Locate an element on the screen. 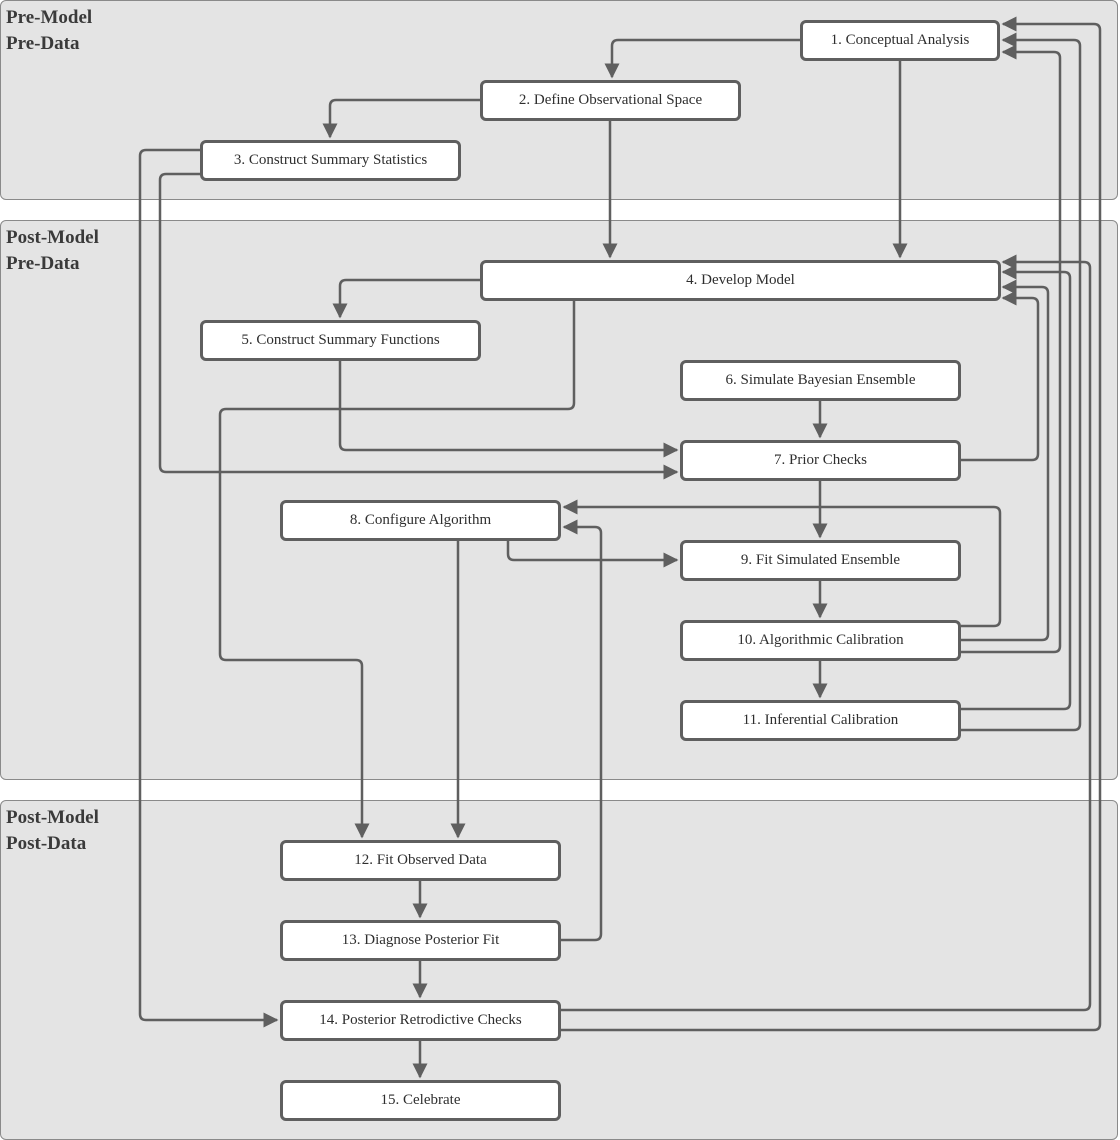  node-conceptual-analysis: 1. Conceptual Analysis is located at coordinates (900, 40).